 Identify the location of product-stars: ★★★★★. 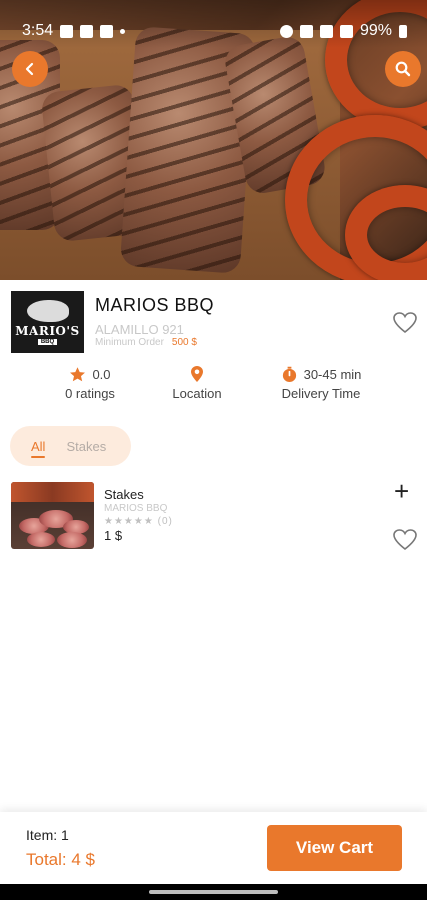
(129, 521).